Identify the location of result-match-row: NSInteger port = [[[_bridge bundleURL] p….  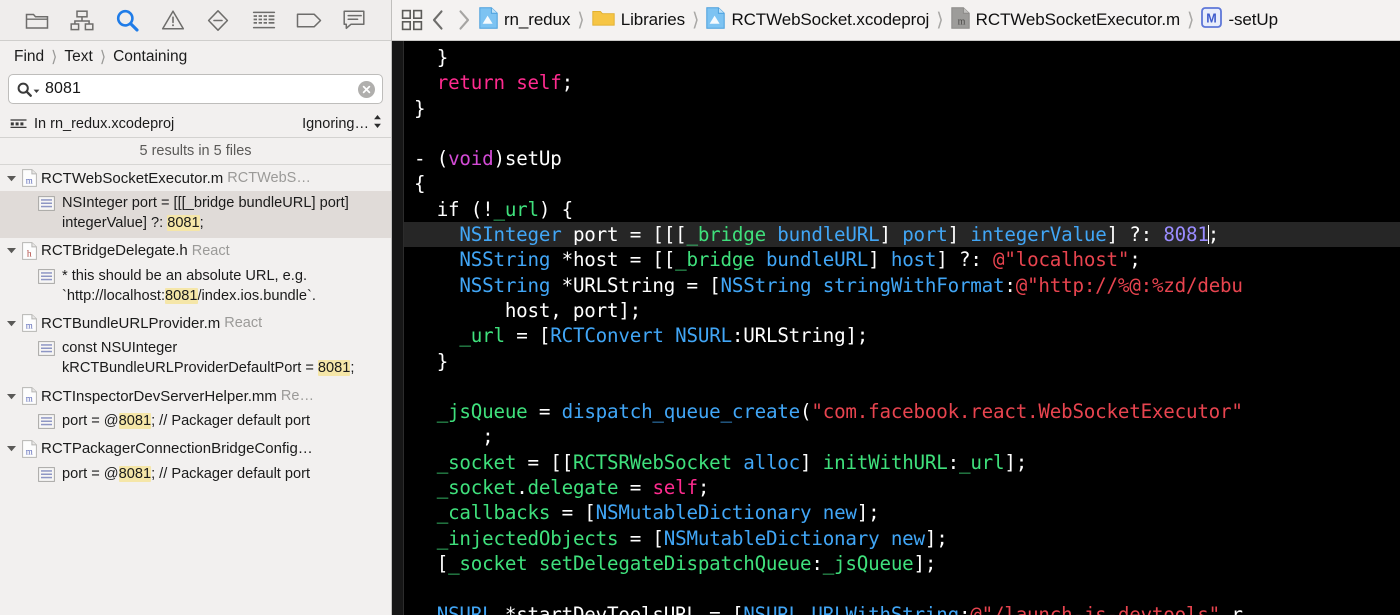
(195, 214).